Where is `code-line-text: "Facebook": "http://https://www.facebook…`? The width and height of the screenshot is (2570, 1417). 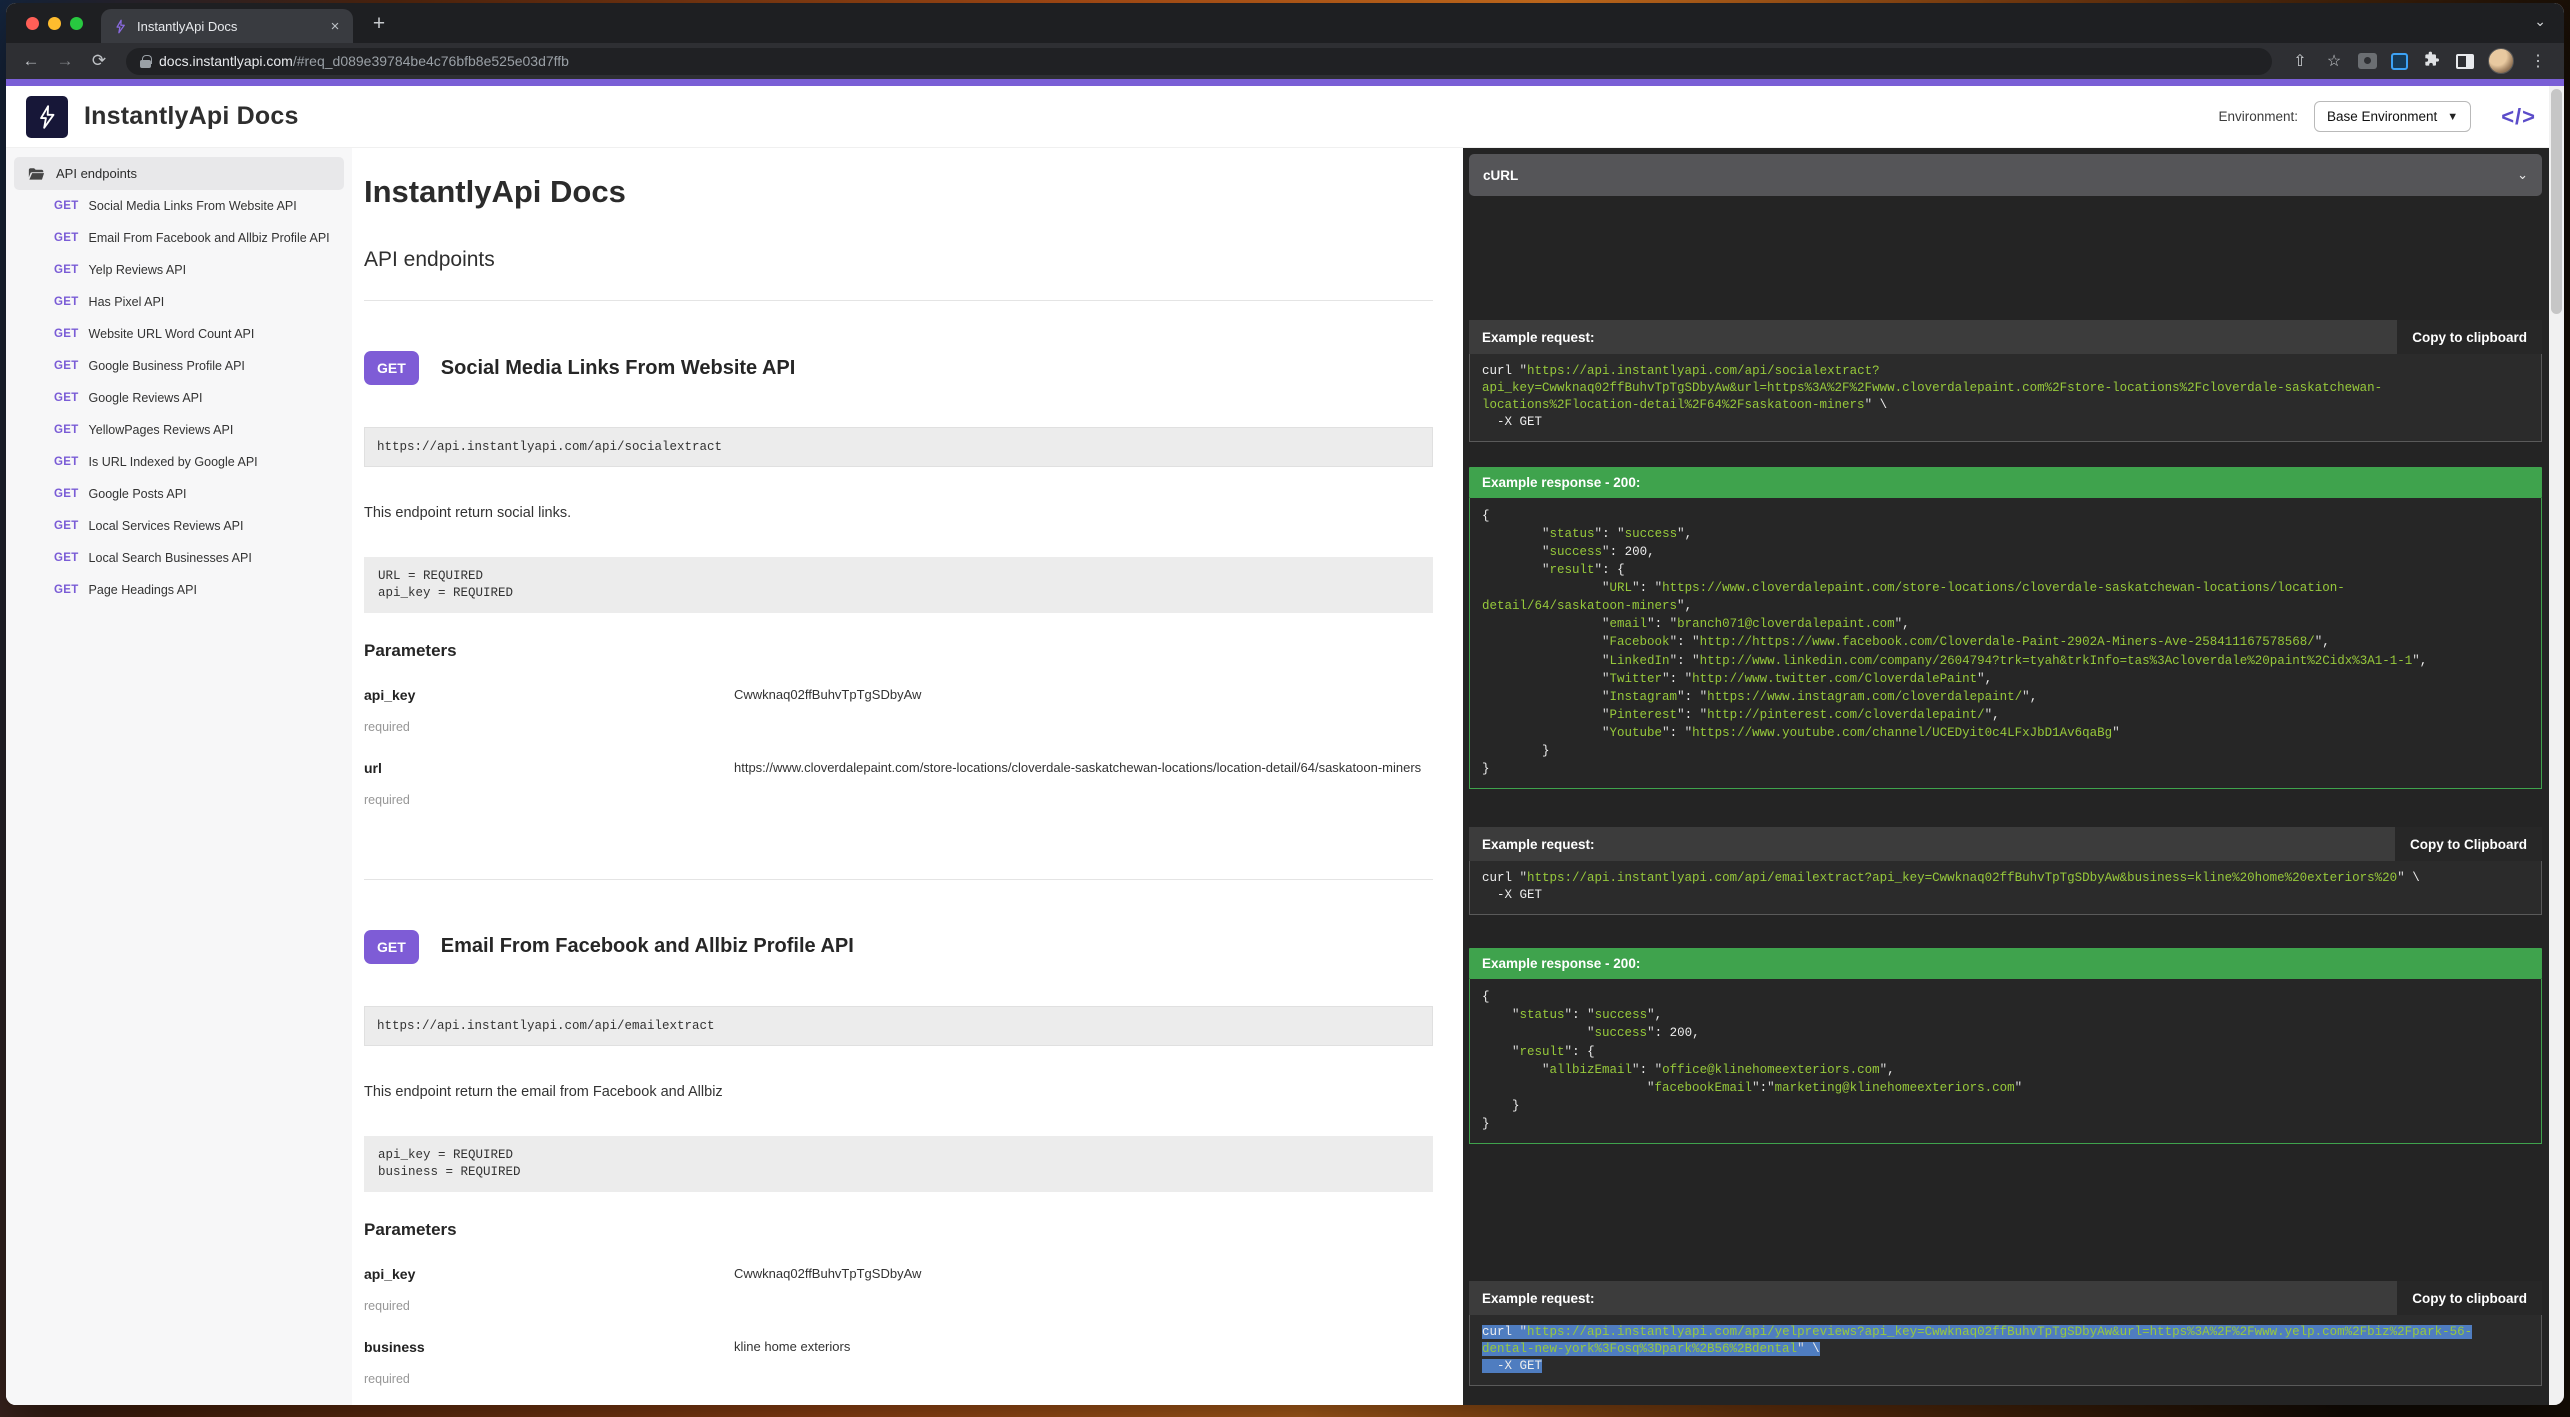
code-line-text: "Facebook": "http://https://www.facebook… is located at coordinates (1966, 642).